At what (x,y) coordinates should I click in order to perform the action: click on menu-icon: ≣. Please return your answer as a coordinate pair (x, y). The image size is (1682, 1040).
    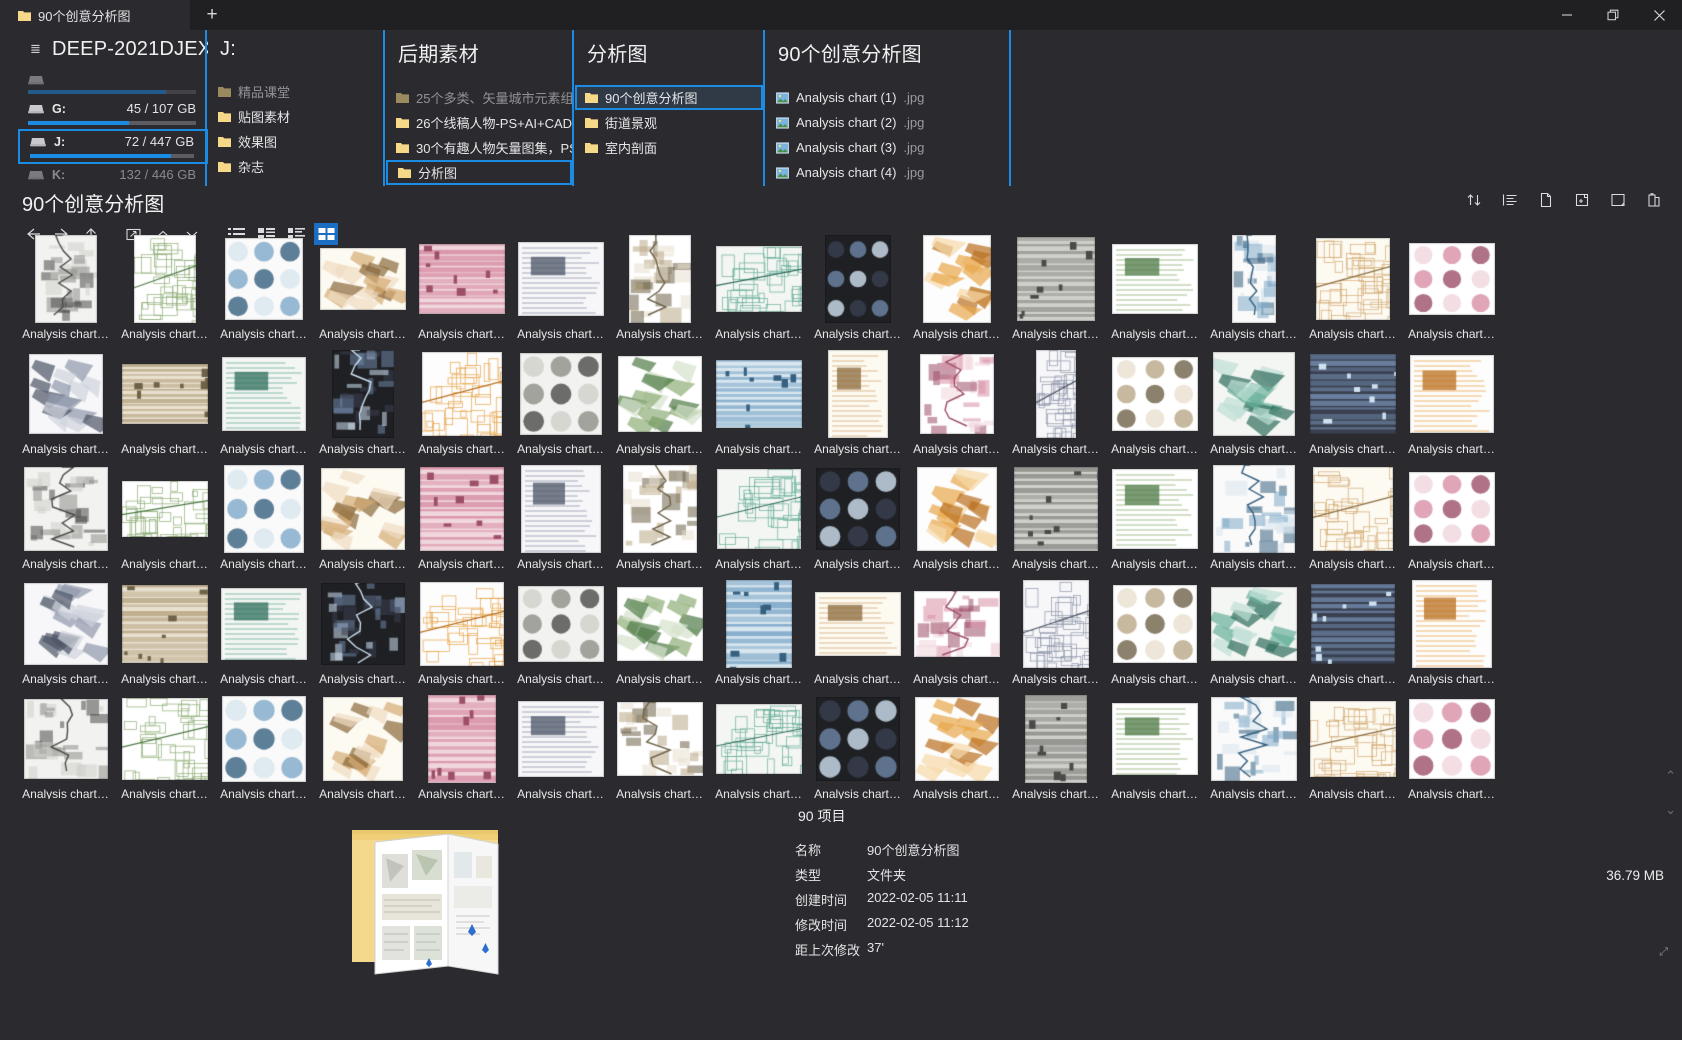
    Looking at the image, I should click on (37, 49).